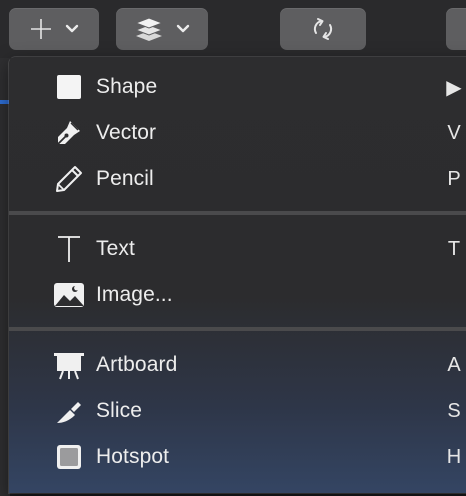  Describe the element at coordinates (454, 410) in the screenshot. I see `menu-item-shortcut: S` at that location.